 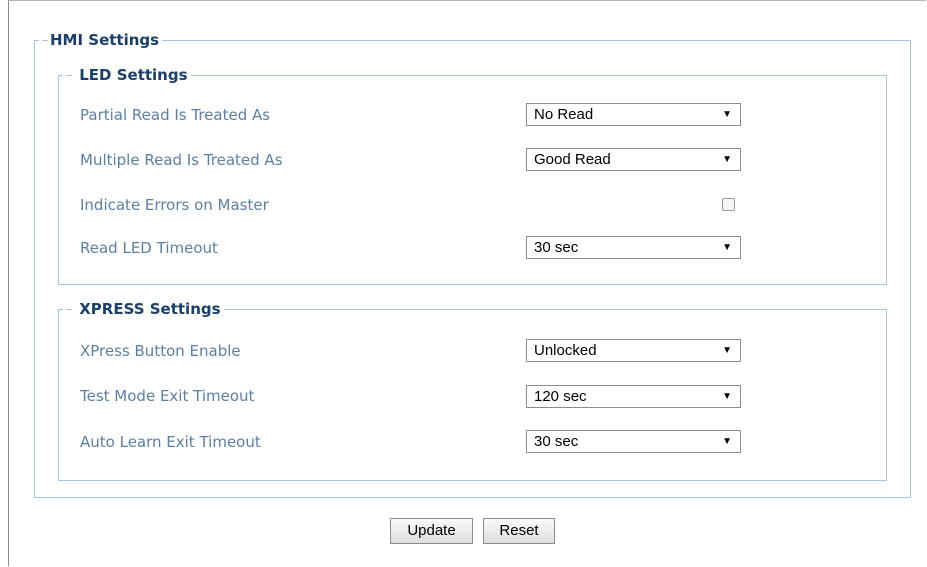 What do you see at coordinates (133, 75) in the screenshot?
I see `led-settings-title: LED Settings` at bounding box center [133, 75].